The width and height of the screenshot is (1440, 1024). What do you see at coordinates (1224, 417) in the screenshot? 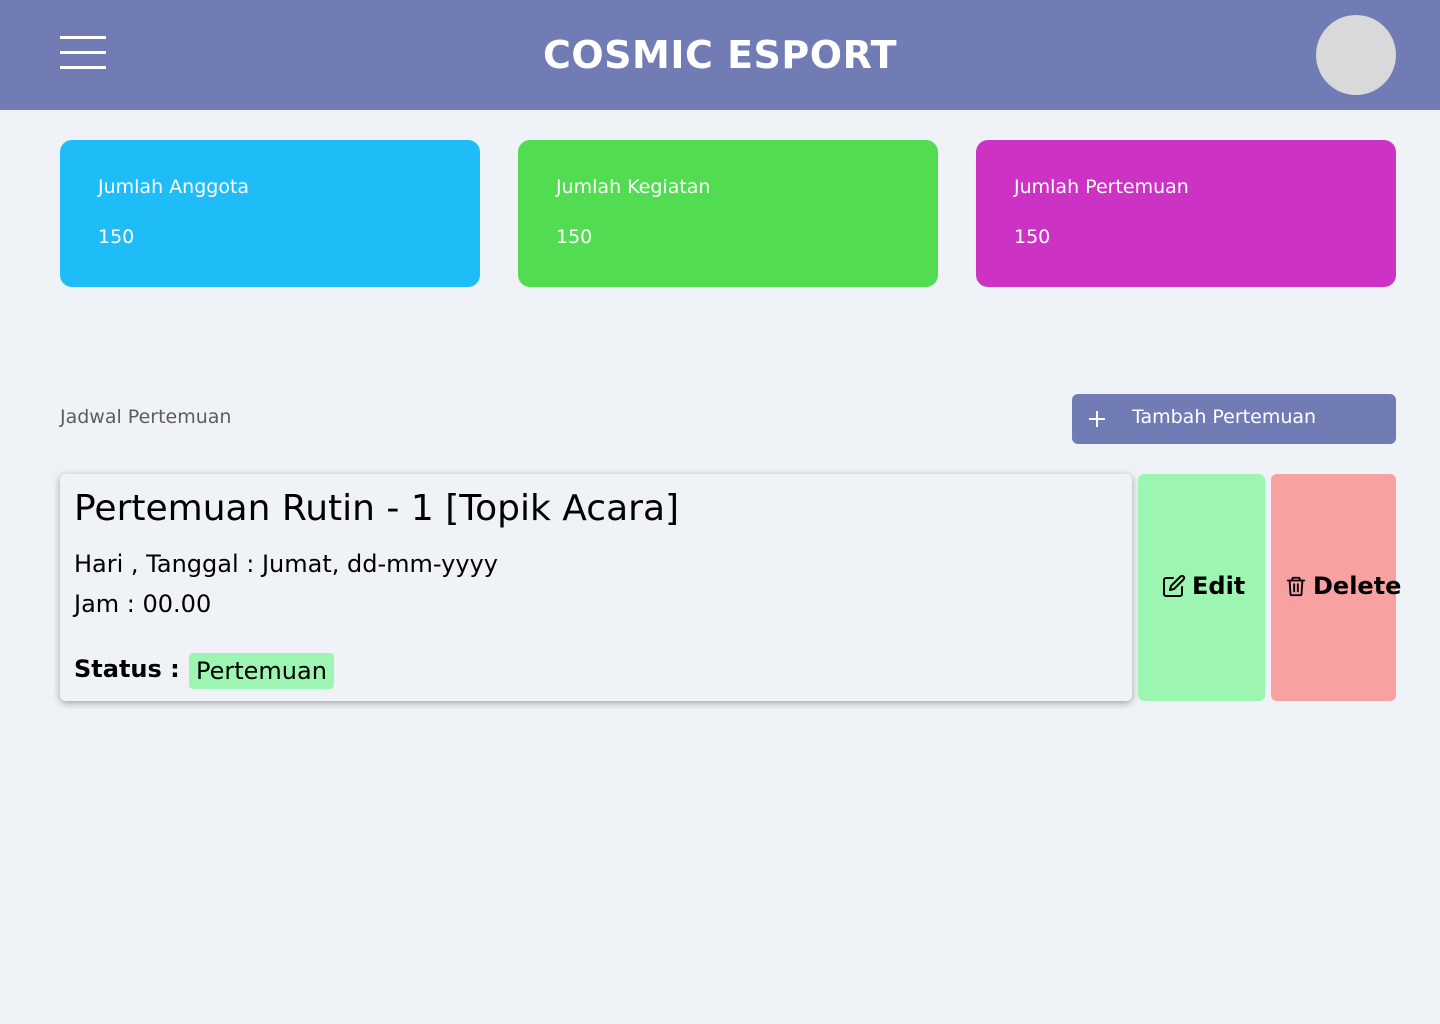
I see `add-meeting-label: Tambah Pertemuan` at bounding box center [1224, 417].